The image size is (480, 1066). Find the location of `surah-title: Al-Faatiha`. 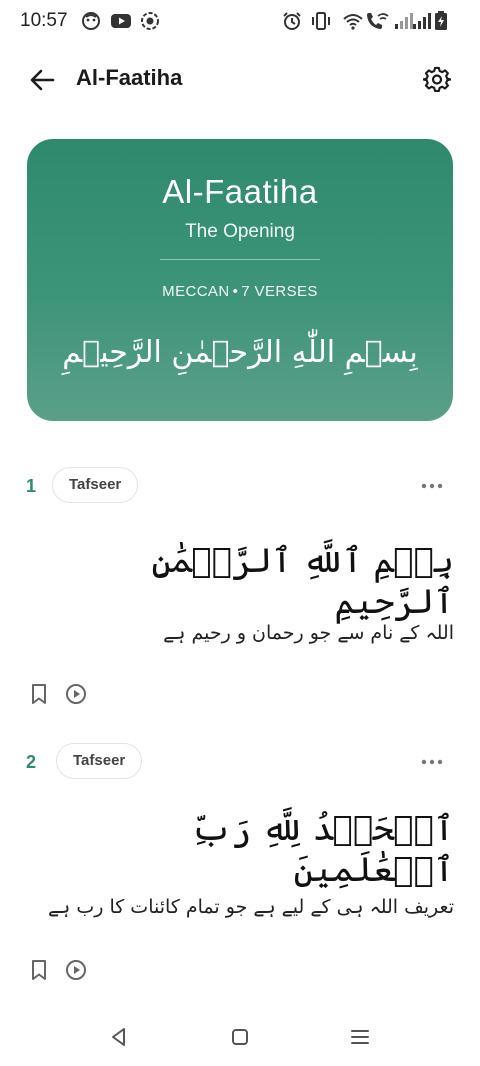

surah-title: Al-Faatiha is located at coordinates (240, 191).